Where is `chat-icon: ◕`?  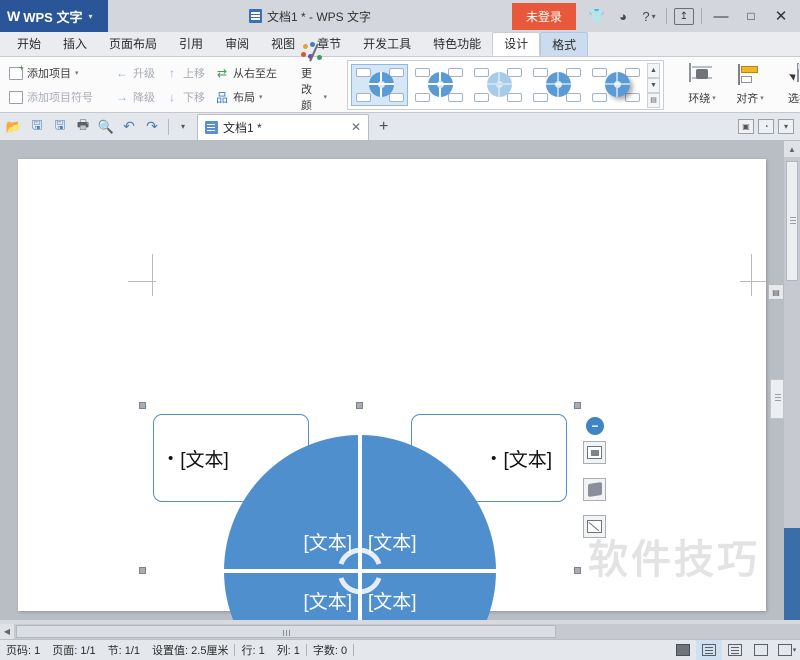 chat-icon: ◕ is located at coordinates (623, 16).